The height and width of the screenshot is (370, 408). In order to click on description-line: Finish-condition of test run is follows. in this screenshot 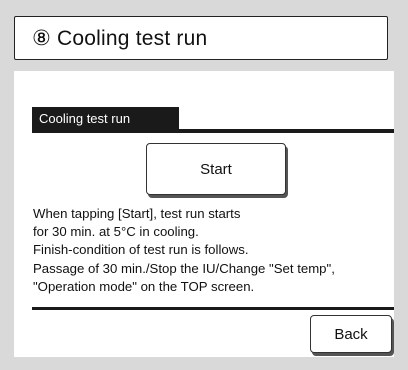, I will do `click(141, 250)`.